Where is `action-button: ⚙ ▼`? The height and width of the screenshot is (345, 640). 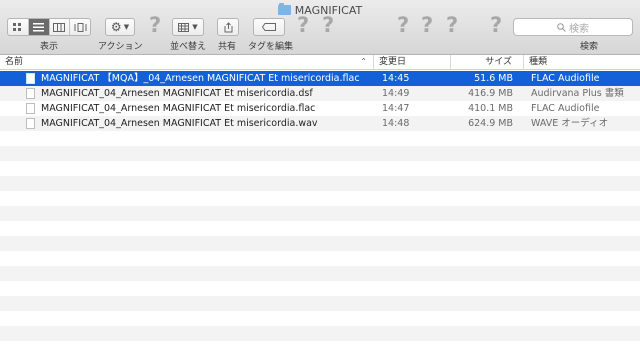 action-button: ⚙ ▼ is located at coordinates (120, 27).